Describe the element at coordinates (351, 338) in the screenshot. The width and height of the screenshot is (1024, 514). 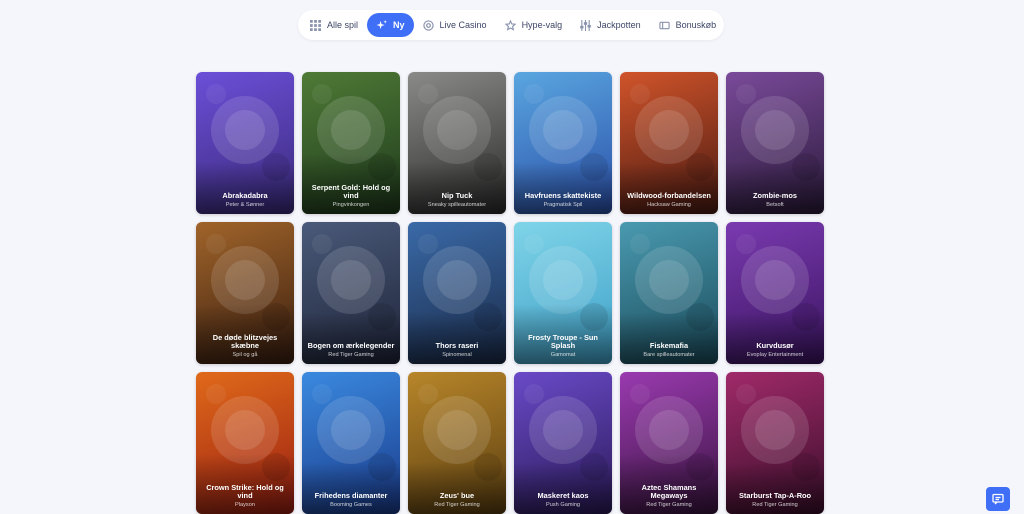
I see `game-caption: Bogen om ærkelegender Red Tiger Gaming` at that location.